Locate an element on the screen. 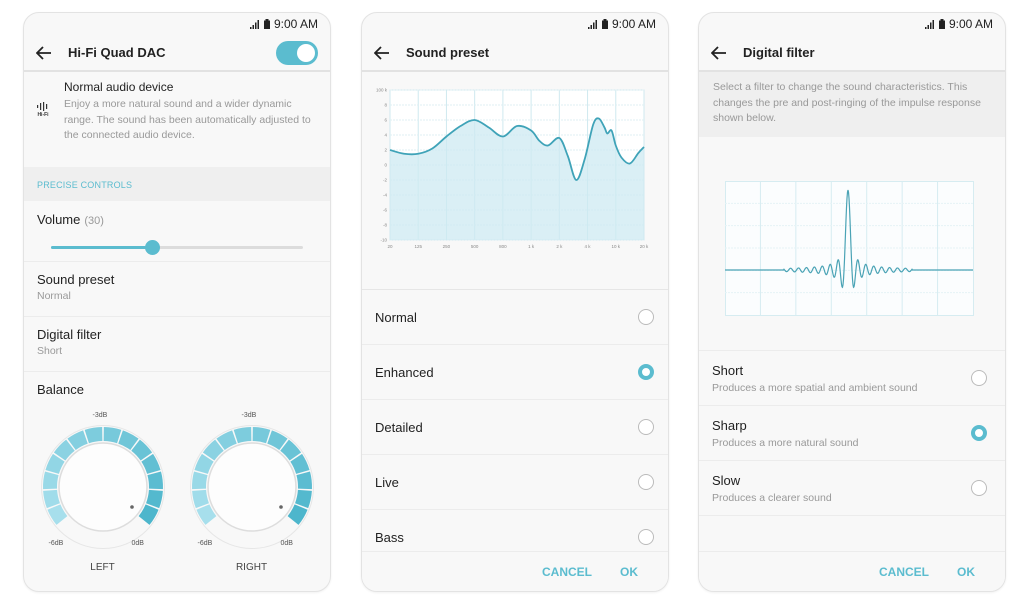 Image resolution: width=1024 pixels, height=605 pixels. option-label: Live is located at coordinates (387, 482).